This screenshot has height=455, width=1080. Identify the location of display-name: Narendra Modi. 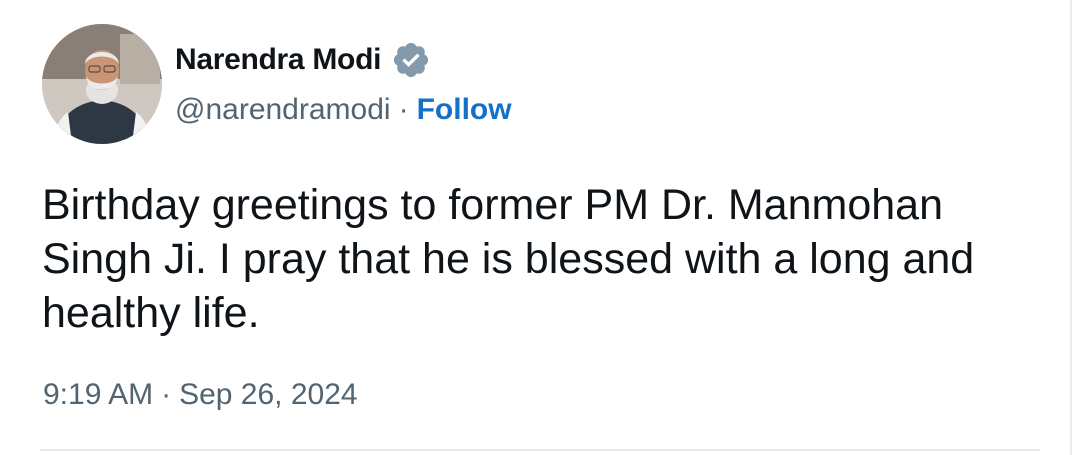
(278, 60).